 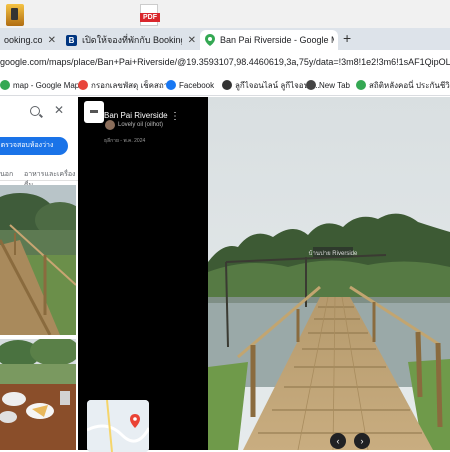 What do you see at coordinates (140, 125) in the screenshot?
I see `photo-author: Lovely oil (oilhot)` at bounding box center [140, 125].